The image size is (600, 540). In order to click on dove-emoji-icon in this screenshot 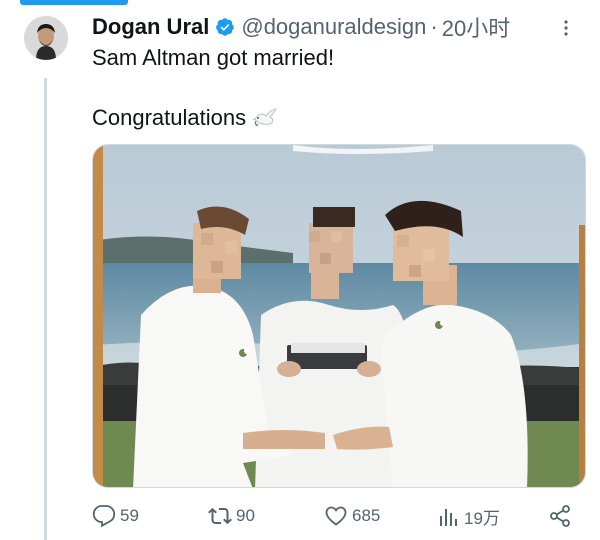, I will do `click(265, 117)`.